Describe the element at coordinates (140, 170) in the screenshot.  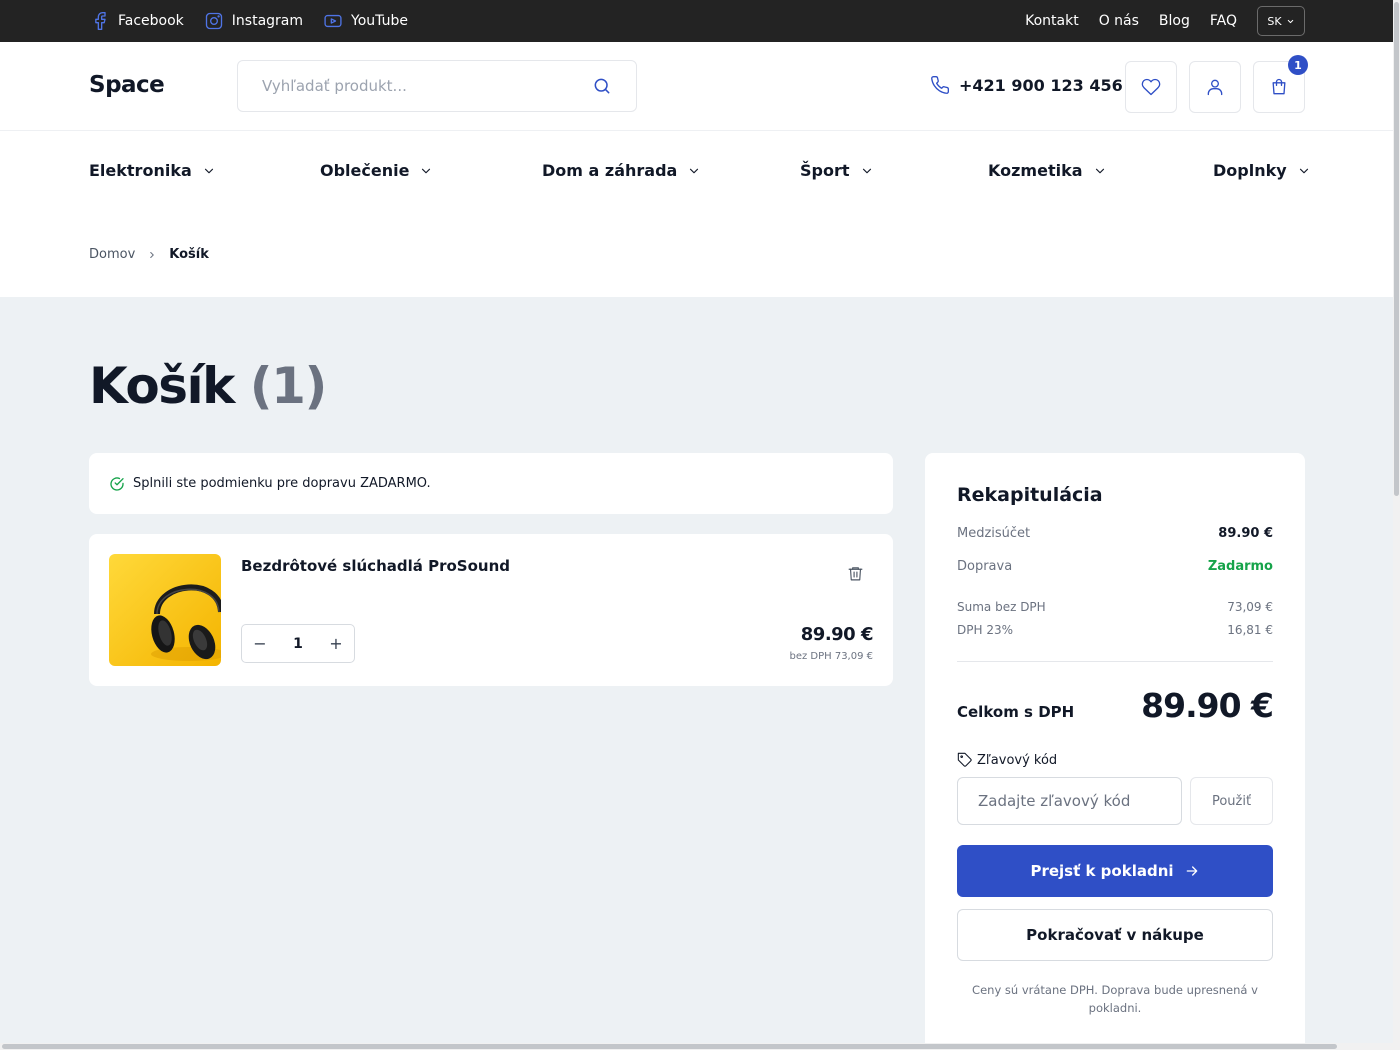
I see `nav-item-label: Elektronika` at that location.